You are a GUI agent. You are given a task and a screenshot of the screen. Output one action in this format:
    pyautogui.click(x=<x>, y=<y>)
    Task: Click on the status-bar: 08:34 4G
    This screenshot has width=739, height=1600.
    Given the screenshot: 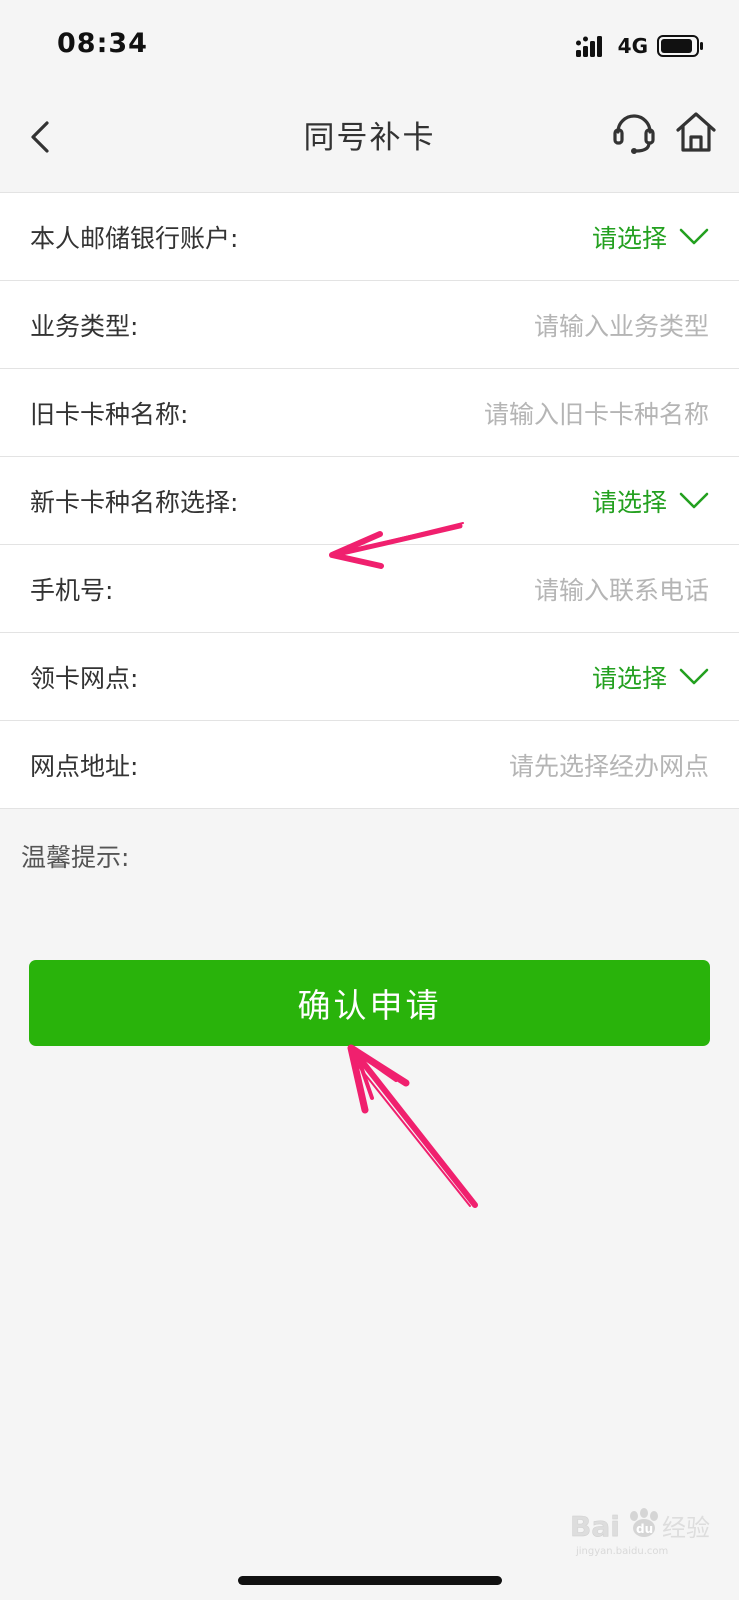 What is the action you would take?
    pyautogui.click(x=369, y=45)
    